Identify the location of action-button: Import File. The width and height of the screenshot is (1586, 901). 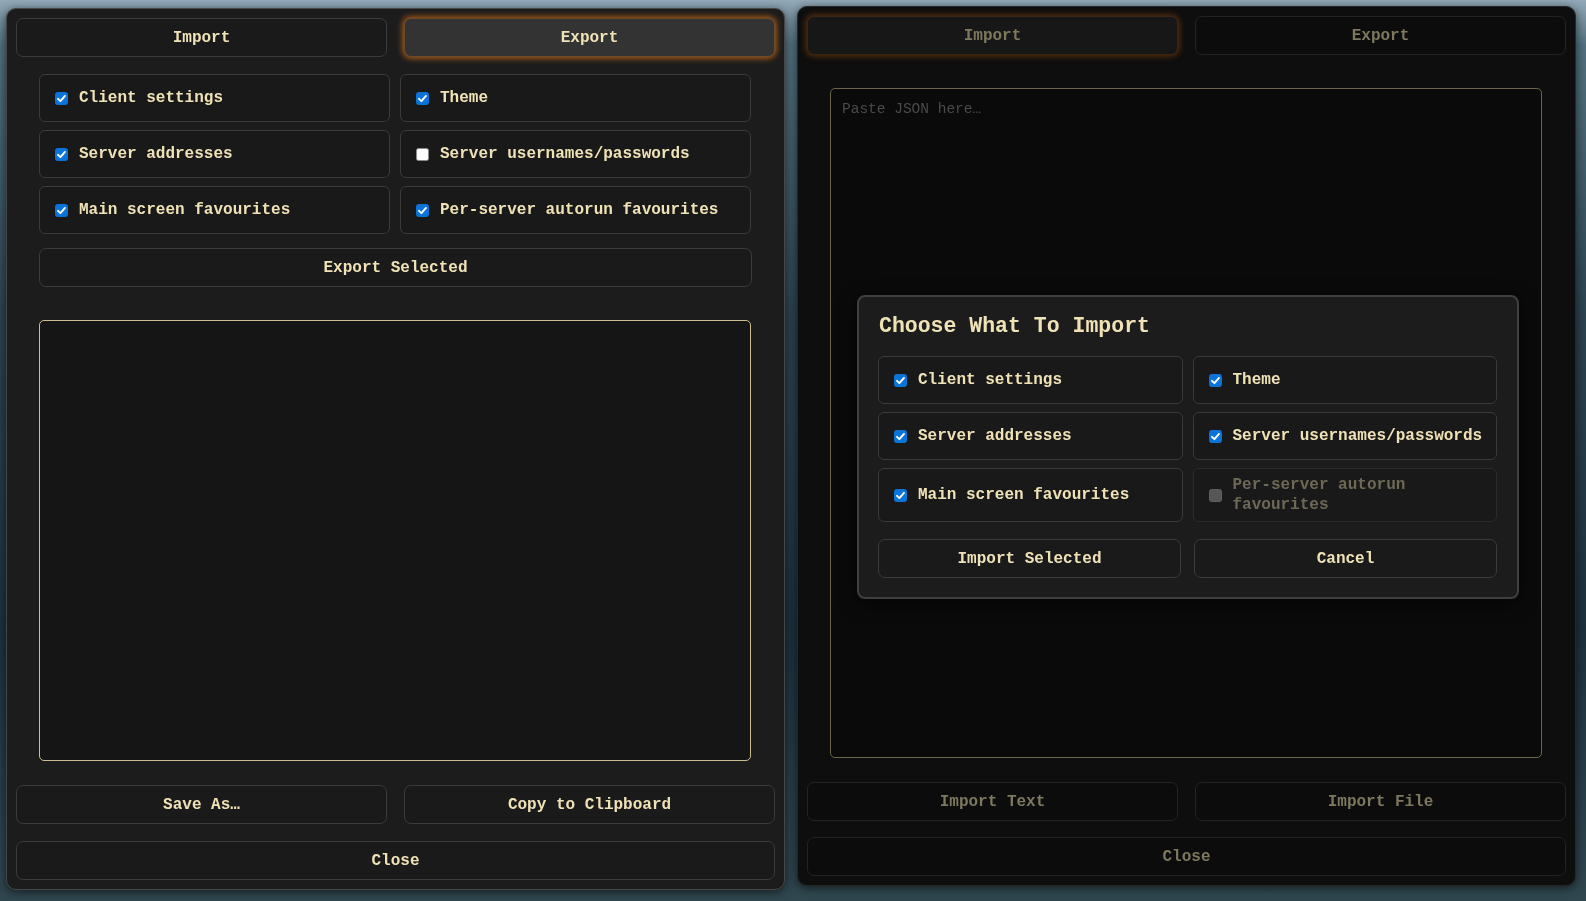
(1380, 801).